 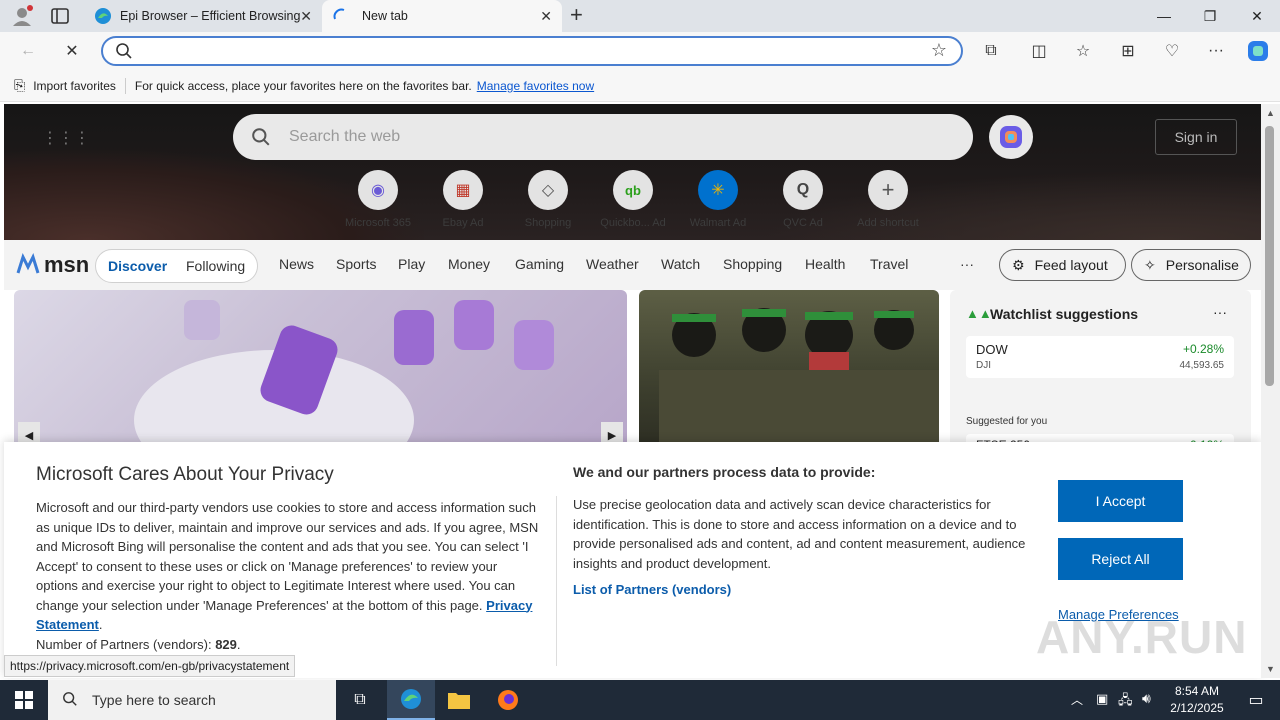 What do you see at coordinates (215, 266) in the screenshot?
I see `tab-following: Following` at bounding box center [215, 266].